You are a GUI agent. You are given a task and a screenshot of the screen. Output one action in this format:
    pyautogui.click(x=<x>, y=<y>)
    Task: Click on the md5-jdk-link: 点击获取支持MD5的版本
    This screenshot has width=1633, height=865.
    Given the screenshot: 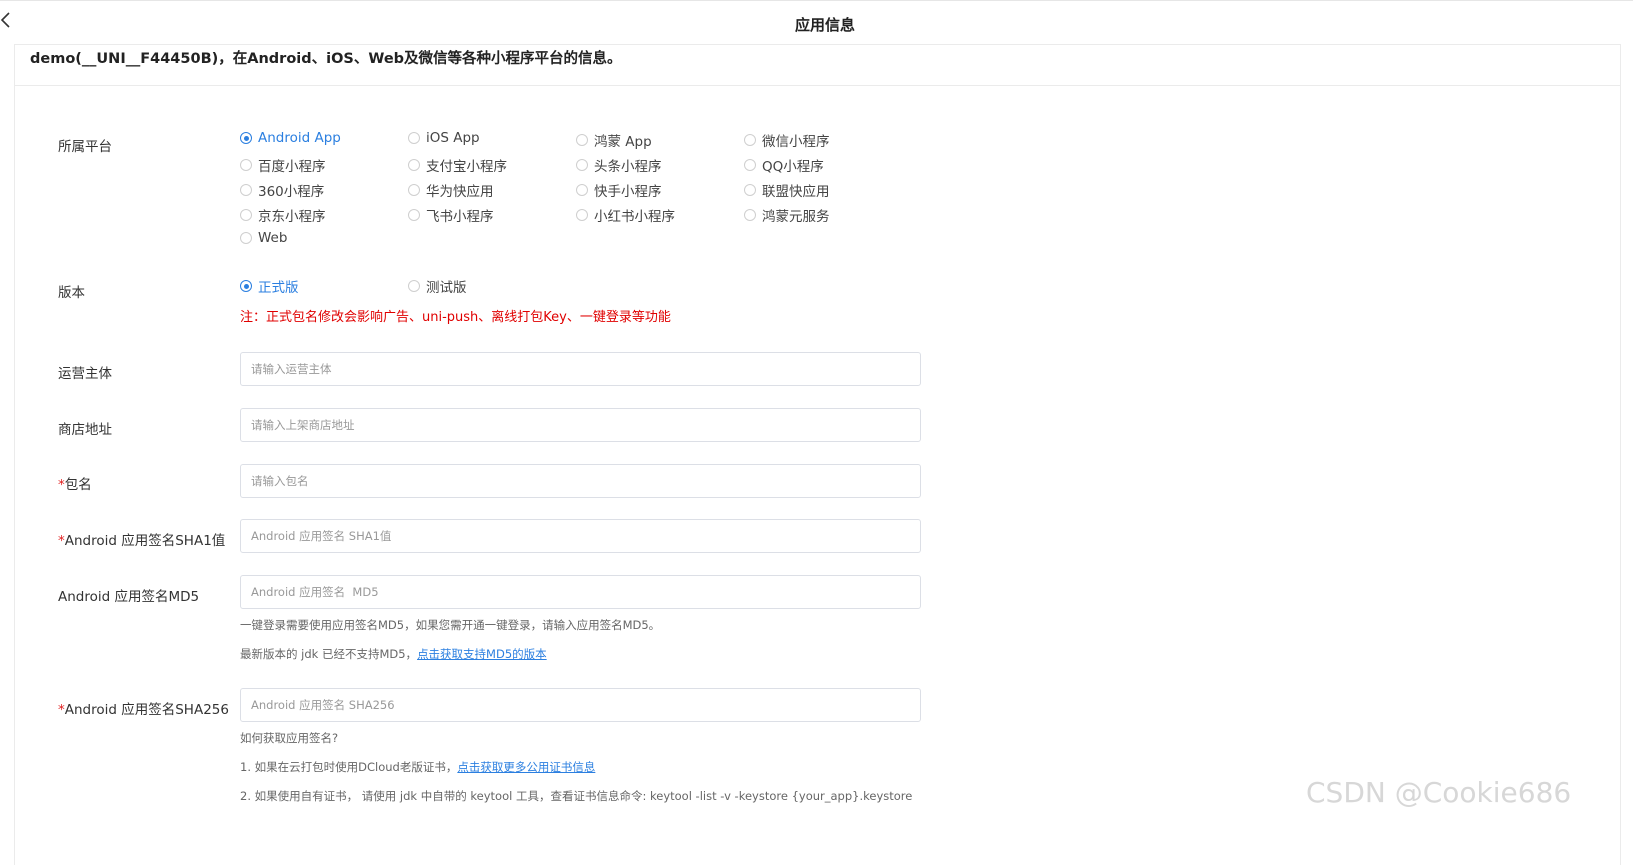 What is the action you would take?
    pyautogui.click(x=482, y=654)
    